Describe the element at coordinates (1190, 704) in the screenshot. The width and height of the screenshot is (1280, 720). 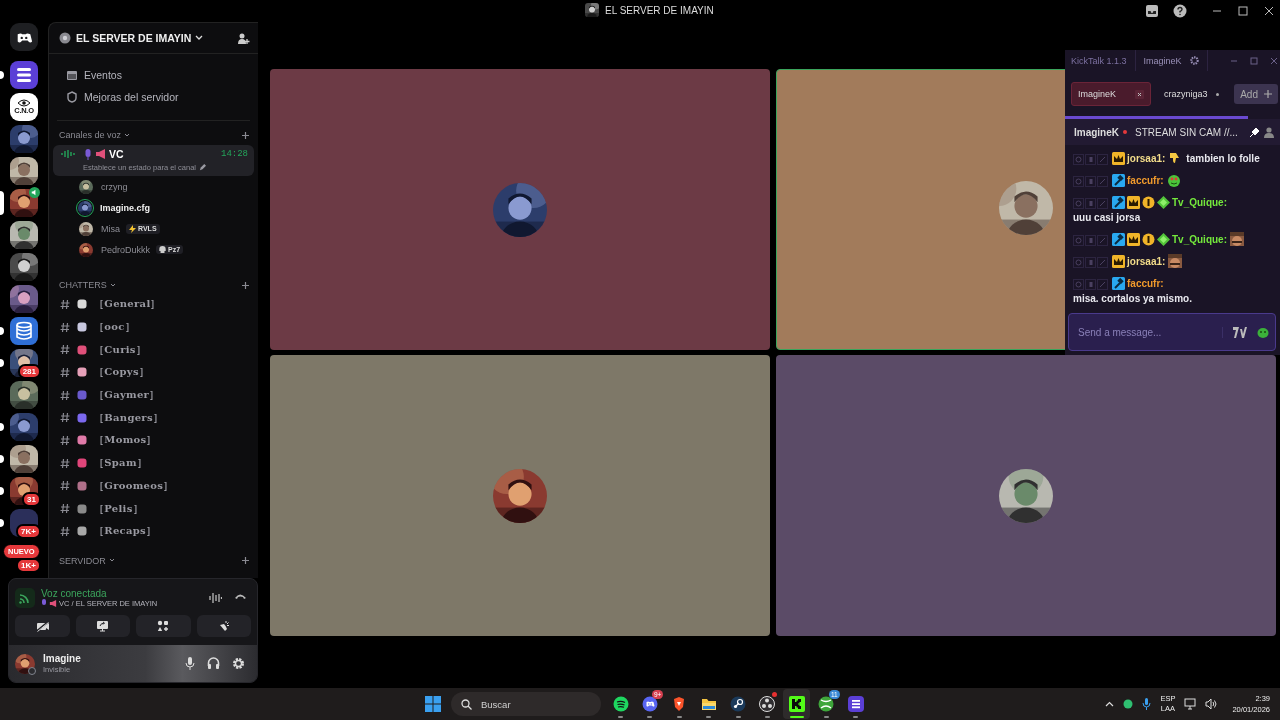
I see `network-icon` at that location.